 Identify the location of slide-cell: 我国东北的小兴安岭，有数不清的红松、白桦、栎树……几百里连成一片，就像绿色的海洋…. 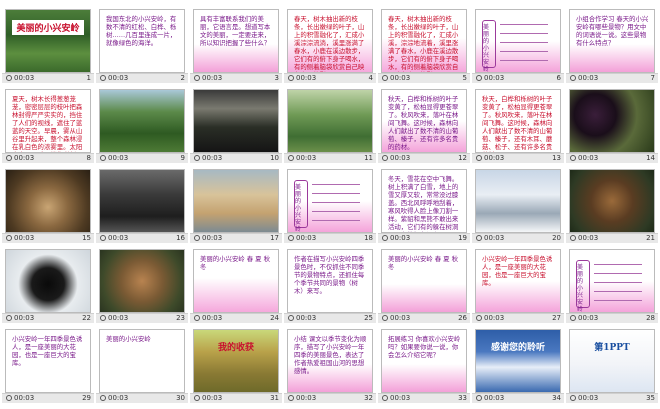
(142, 45).